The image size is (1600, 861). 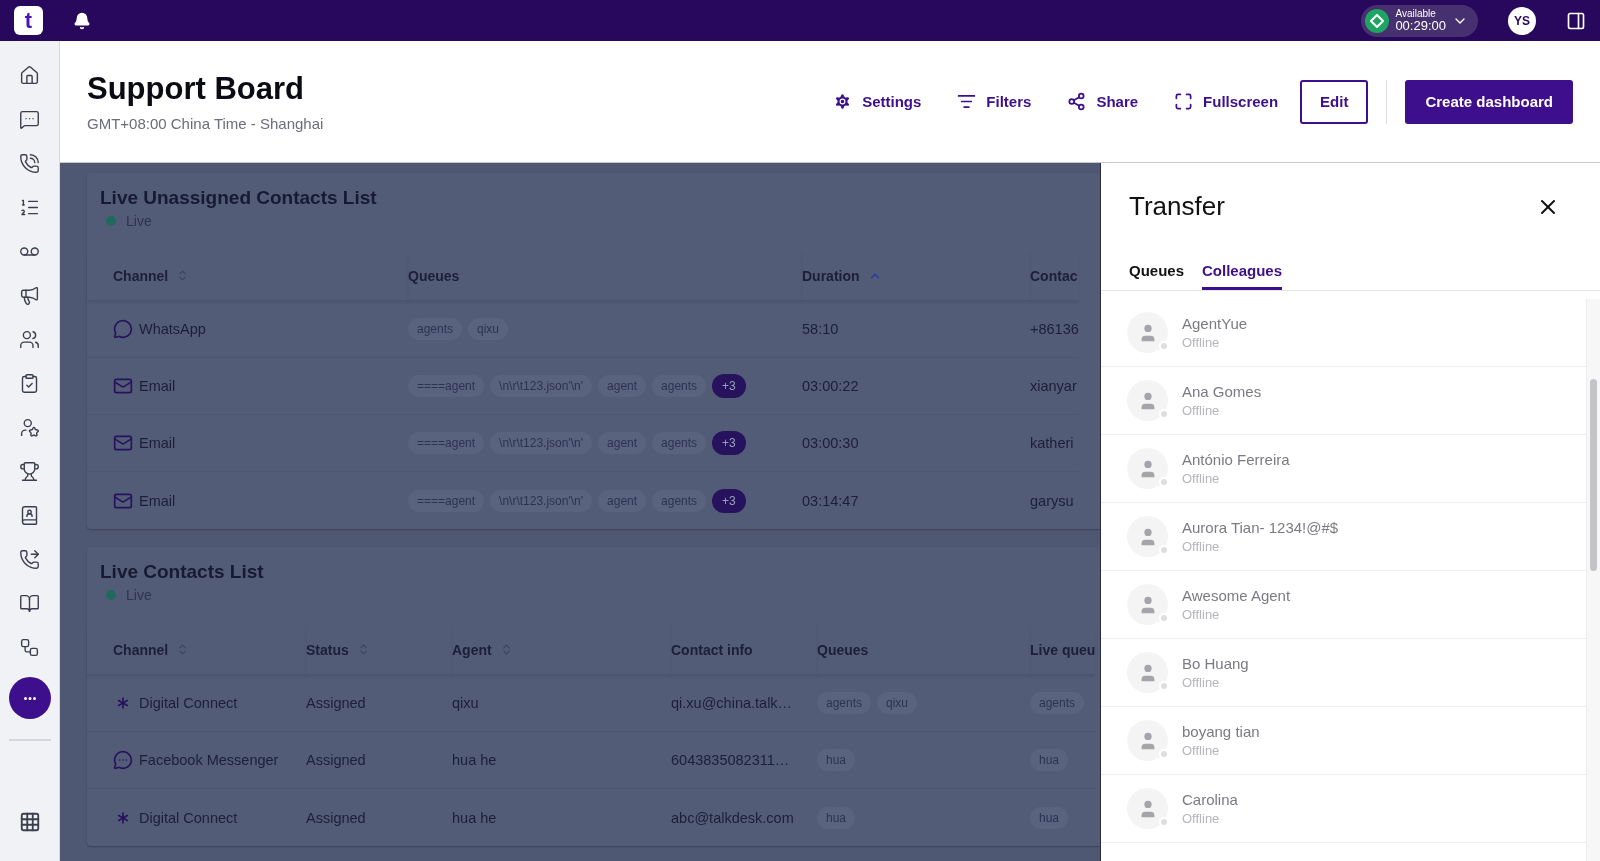 What do you see at coordinates (1177, 206) in the screenshot?
I see `panel-title: Transfer` at bounding box center [1177, 206].